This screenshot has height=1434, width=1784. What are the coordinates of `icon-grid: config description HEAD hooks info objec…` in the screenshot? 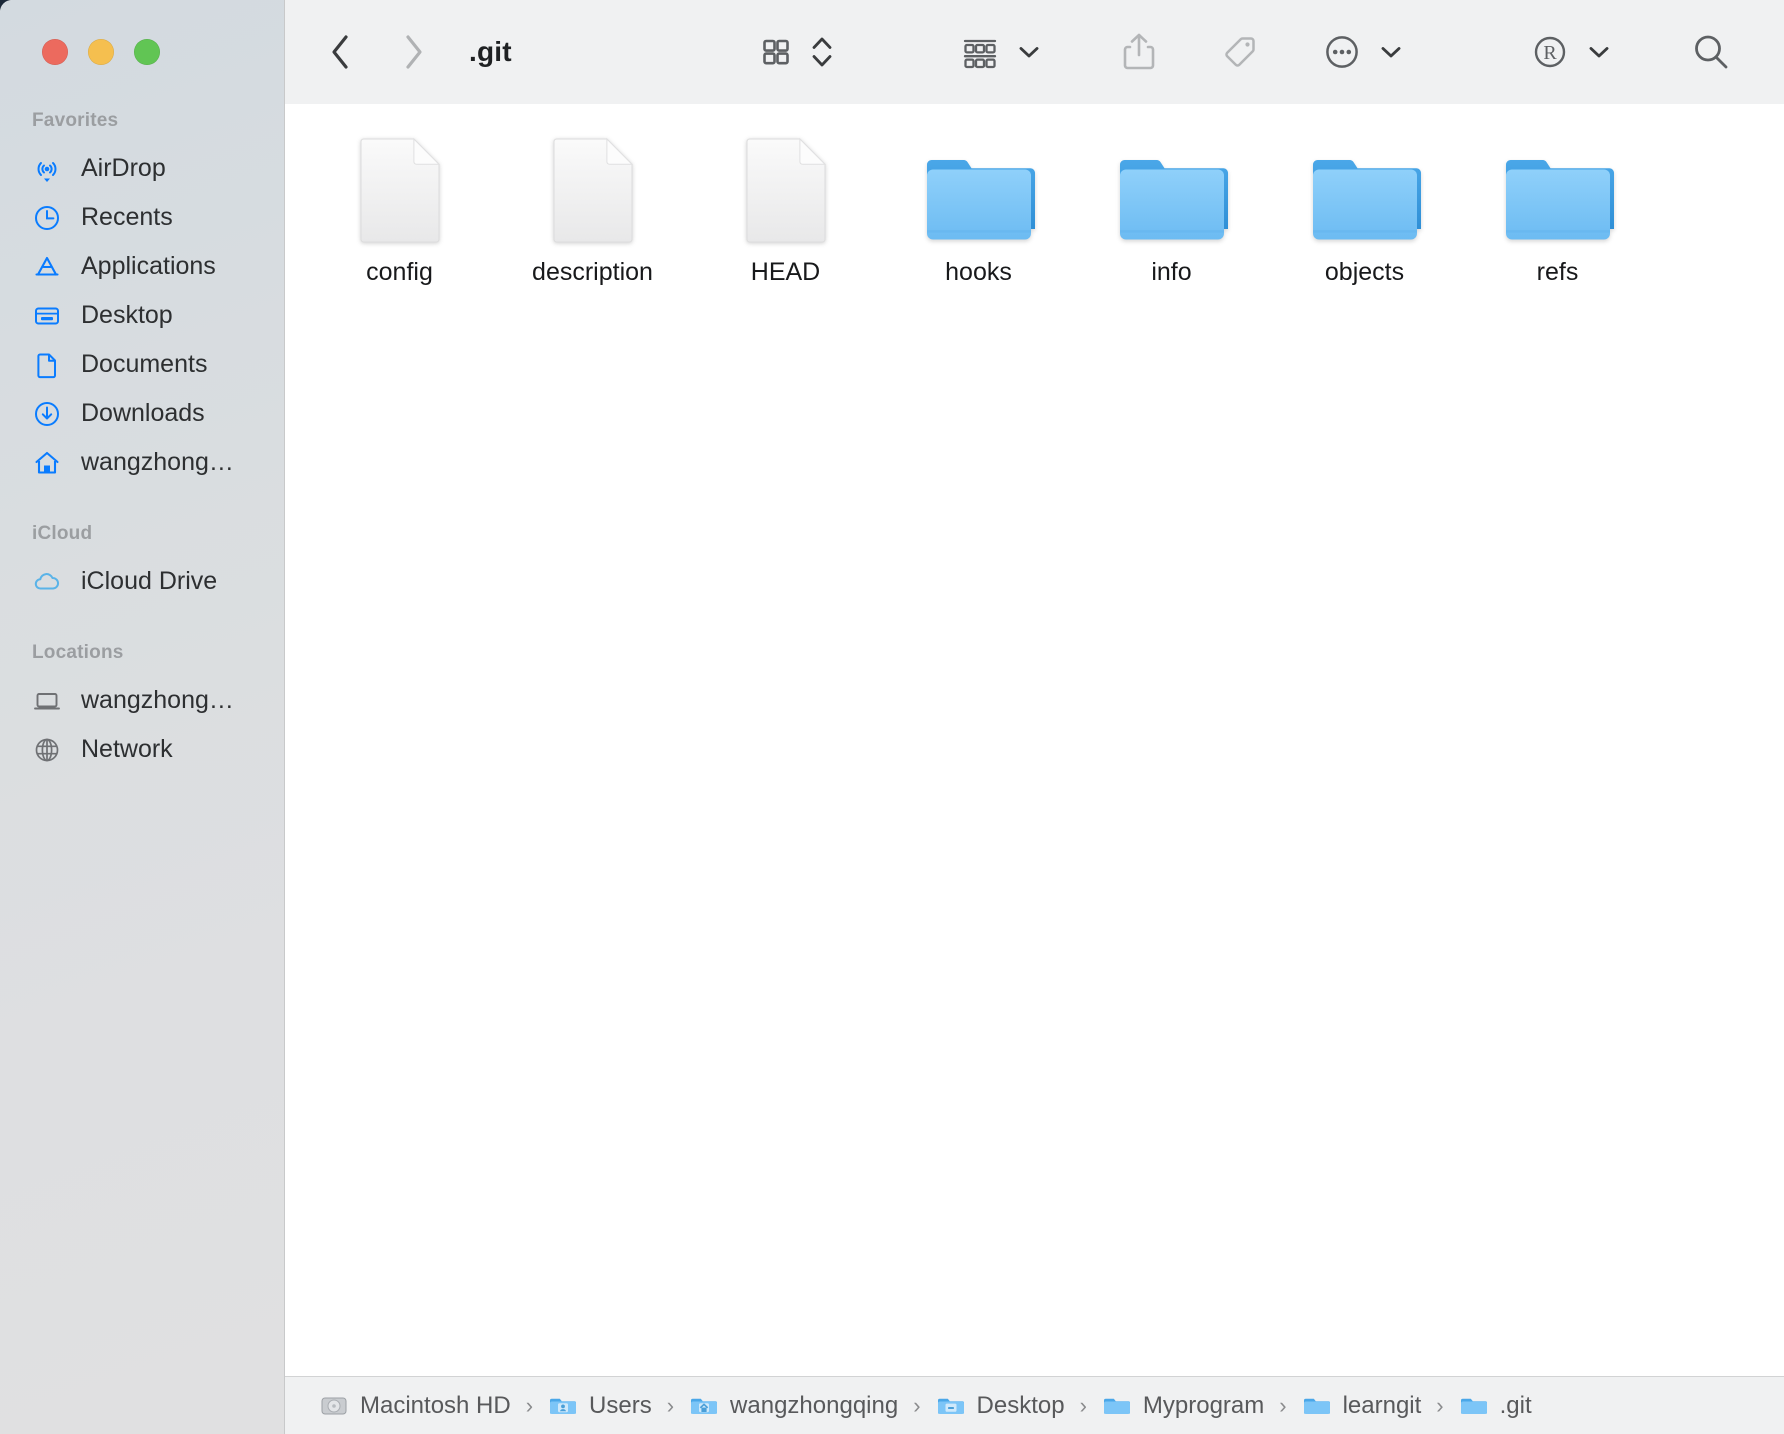 It's located at (1034, 210).